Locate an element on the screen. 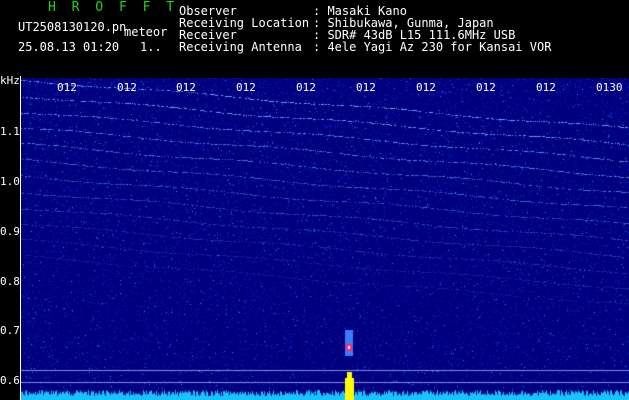  timestamp: 25.08.13 01:20 is located at coordinates (69, 47).